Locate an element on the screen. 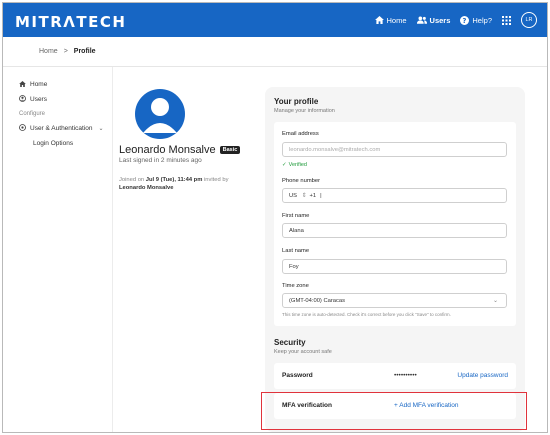  profile-name-row: Leonardo Monsalve Basic is located at coordinates (180, 150).